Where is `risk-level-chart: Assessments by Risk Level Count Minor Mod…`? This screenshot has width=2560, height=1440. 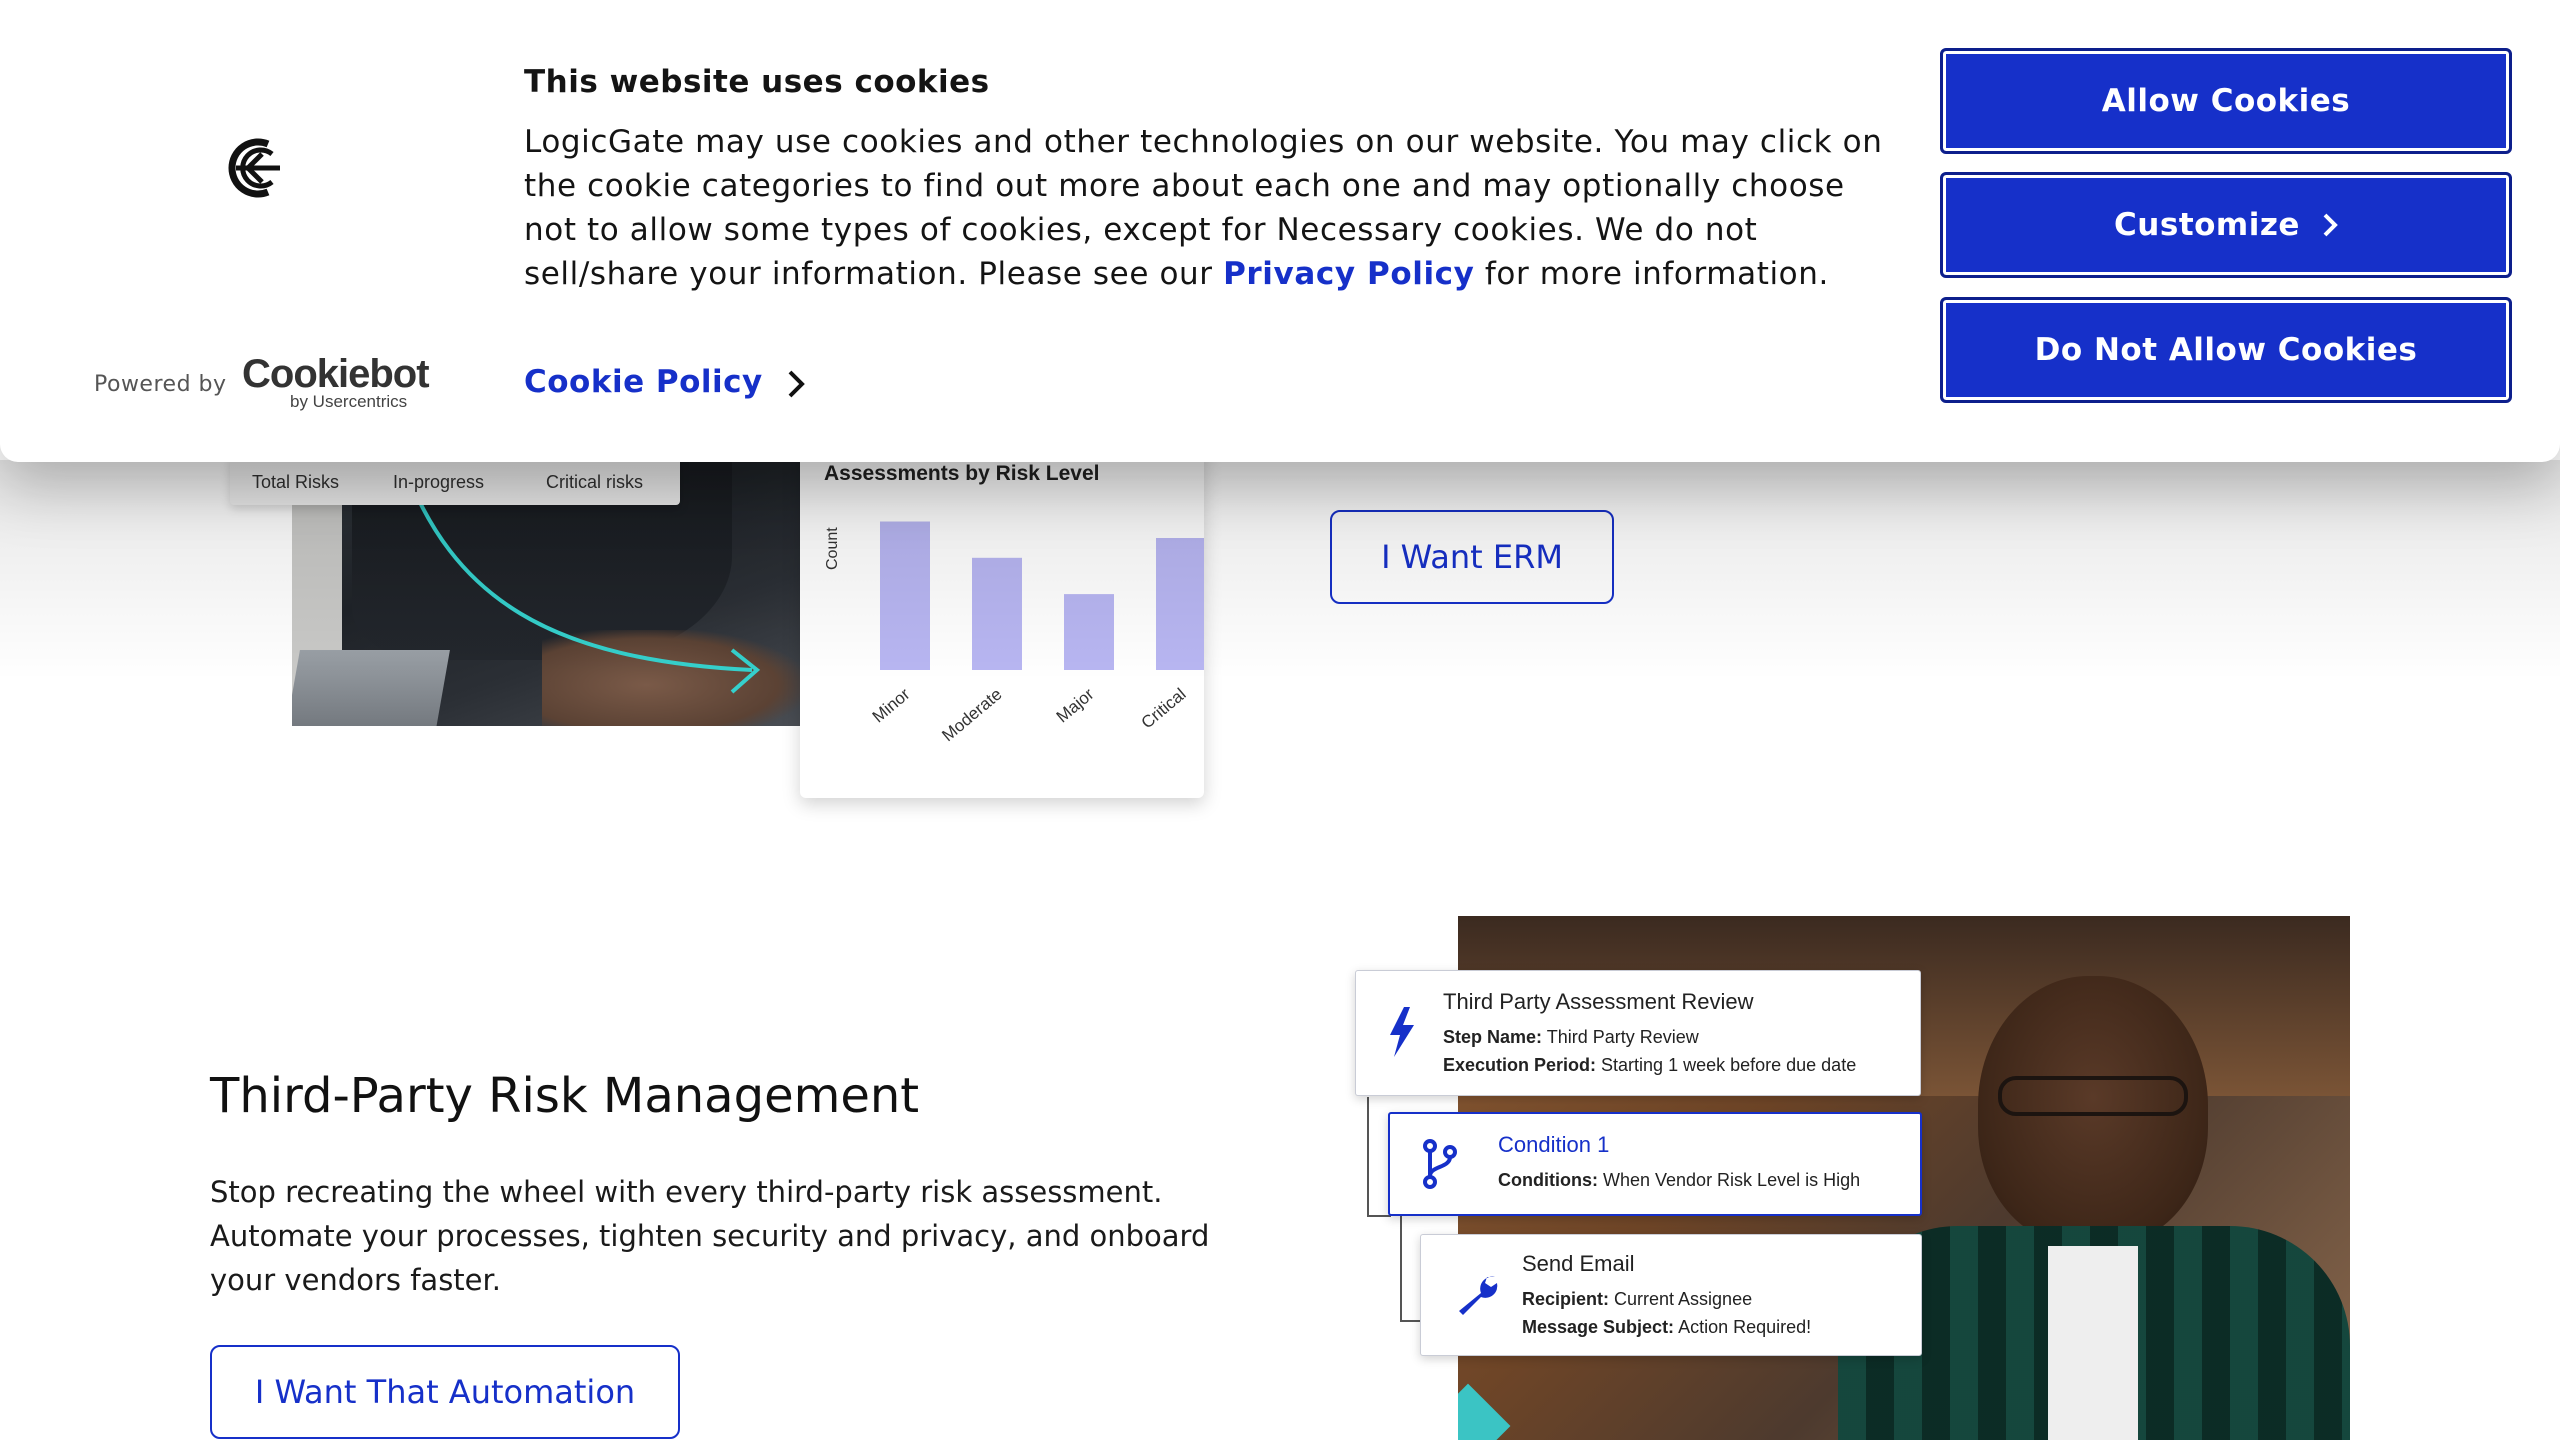
risk-level-chart: Assessments by Risk Level Count Minor Mod… is located at coordinates (1002, 619).